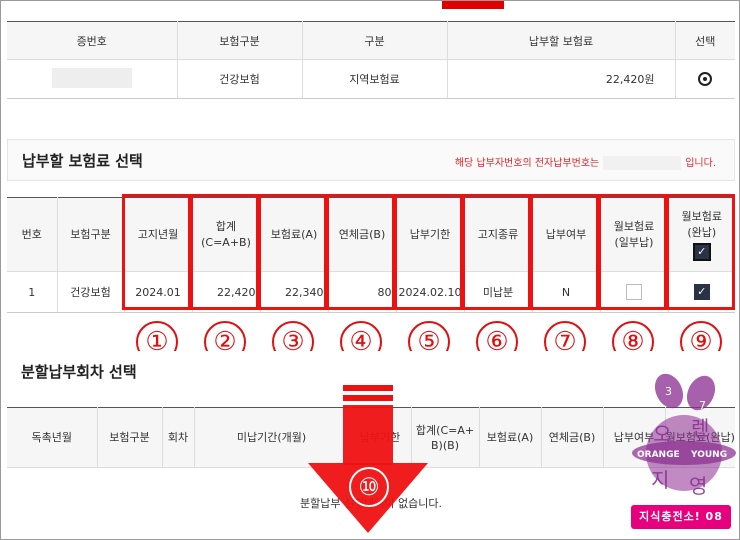 The width and height of the screenshot is (740, 540). I want to click on logo-text-orange: ORANGE, so click(658, 455).